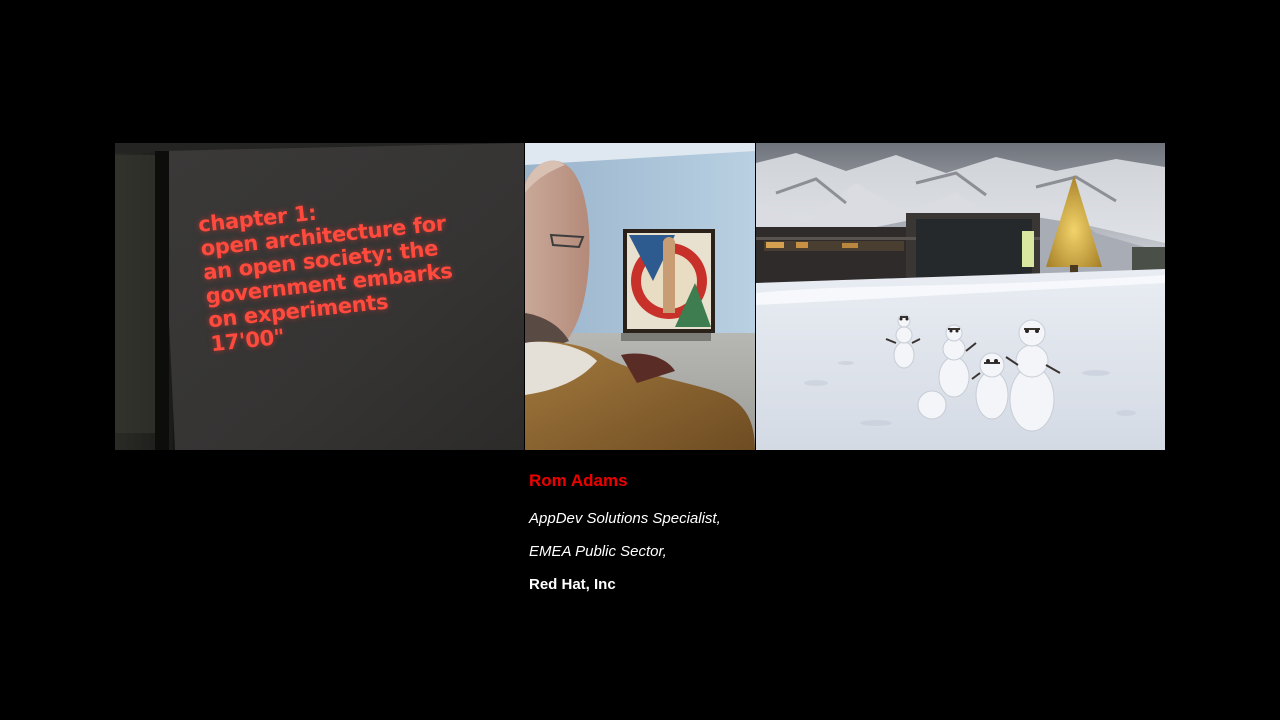 The width and height of the screenshot is (1280, 720). Describe the element at coordinates (625, 518) in the screenshot. I see `speaker-title-line-1: AppDev Solutions Specialist,` at that location.